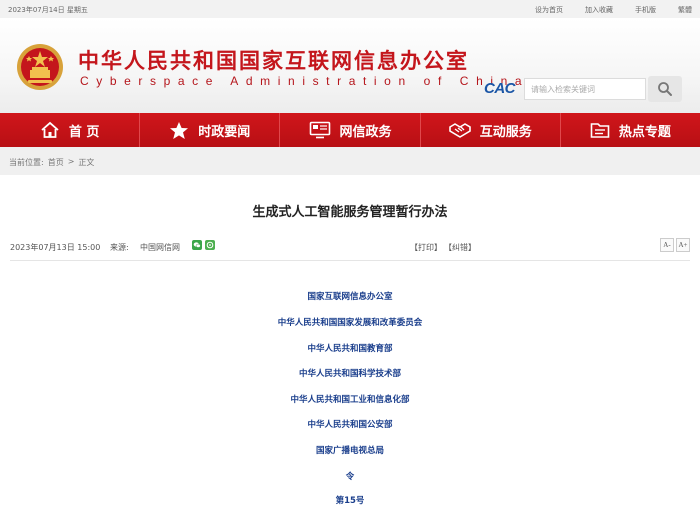 The image size is (700, 517). I want to click on set-homepage-link: 设为首页, so click(549, 10).